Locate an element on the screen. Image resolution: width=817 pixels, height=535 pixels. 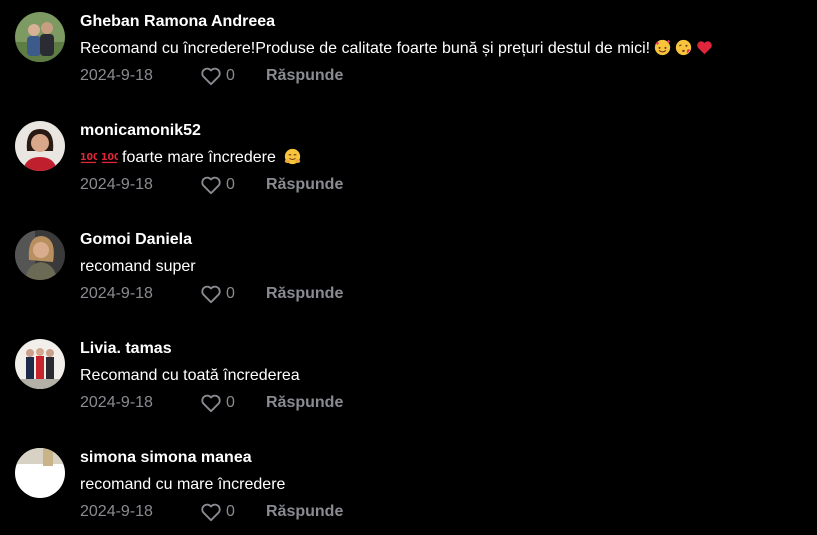
red-heart-icon is located at coordinates (704, 48).